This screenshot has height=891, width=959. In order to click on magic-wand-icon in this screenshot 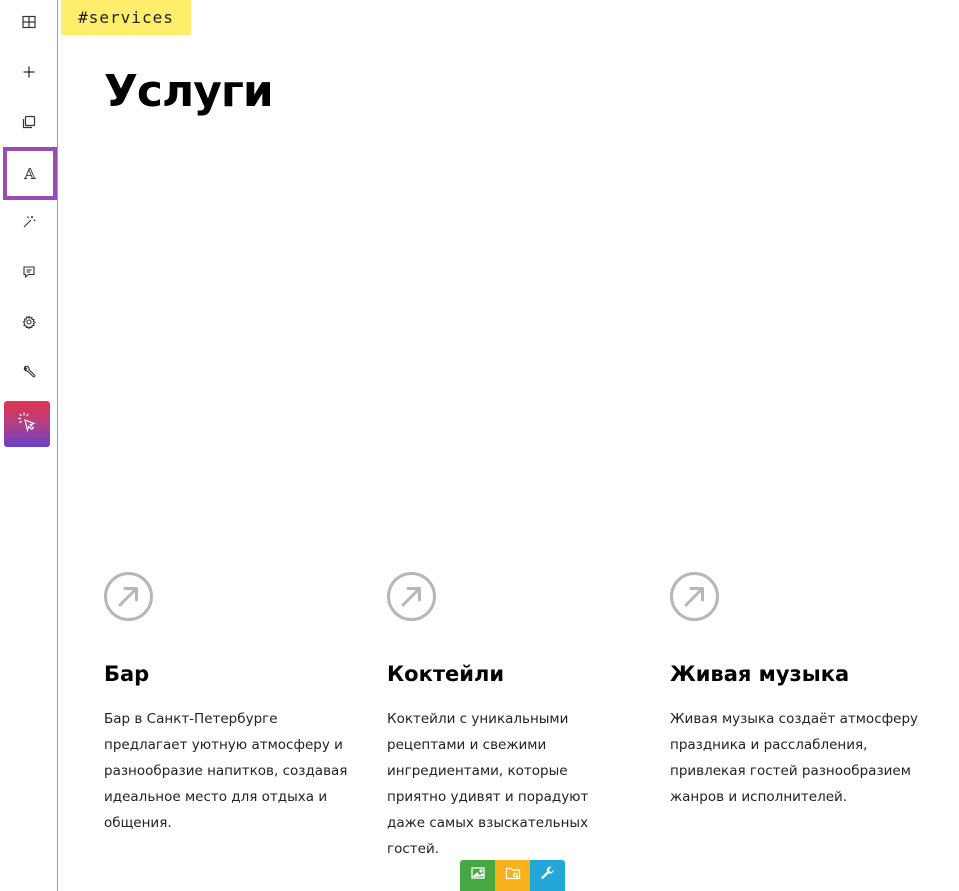, I will do `click(29, 224)`.